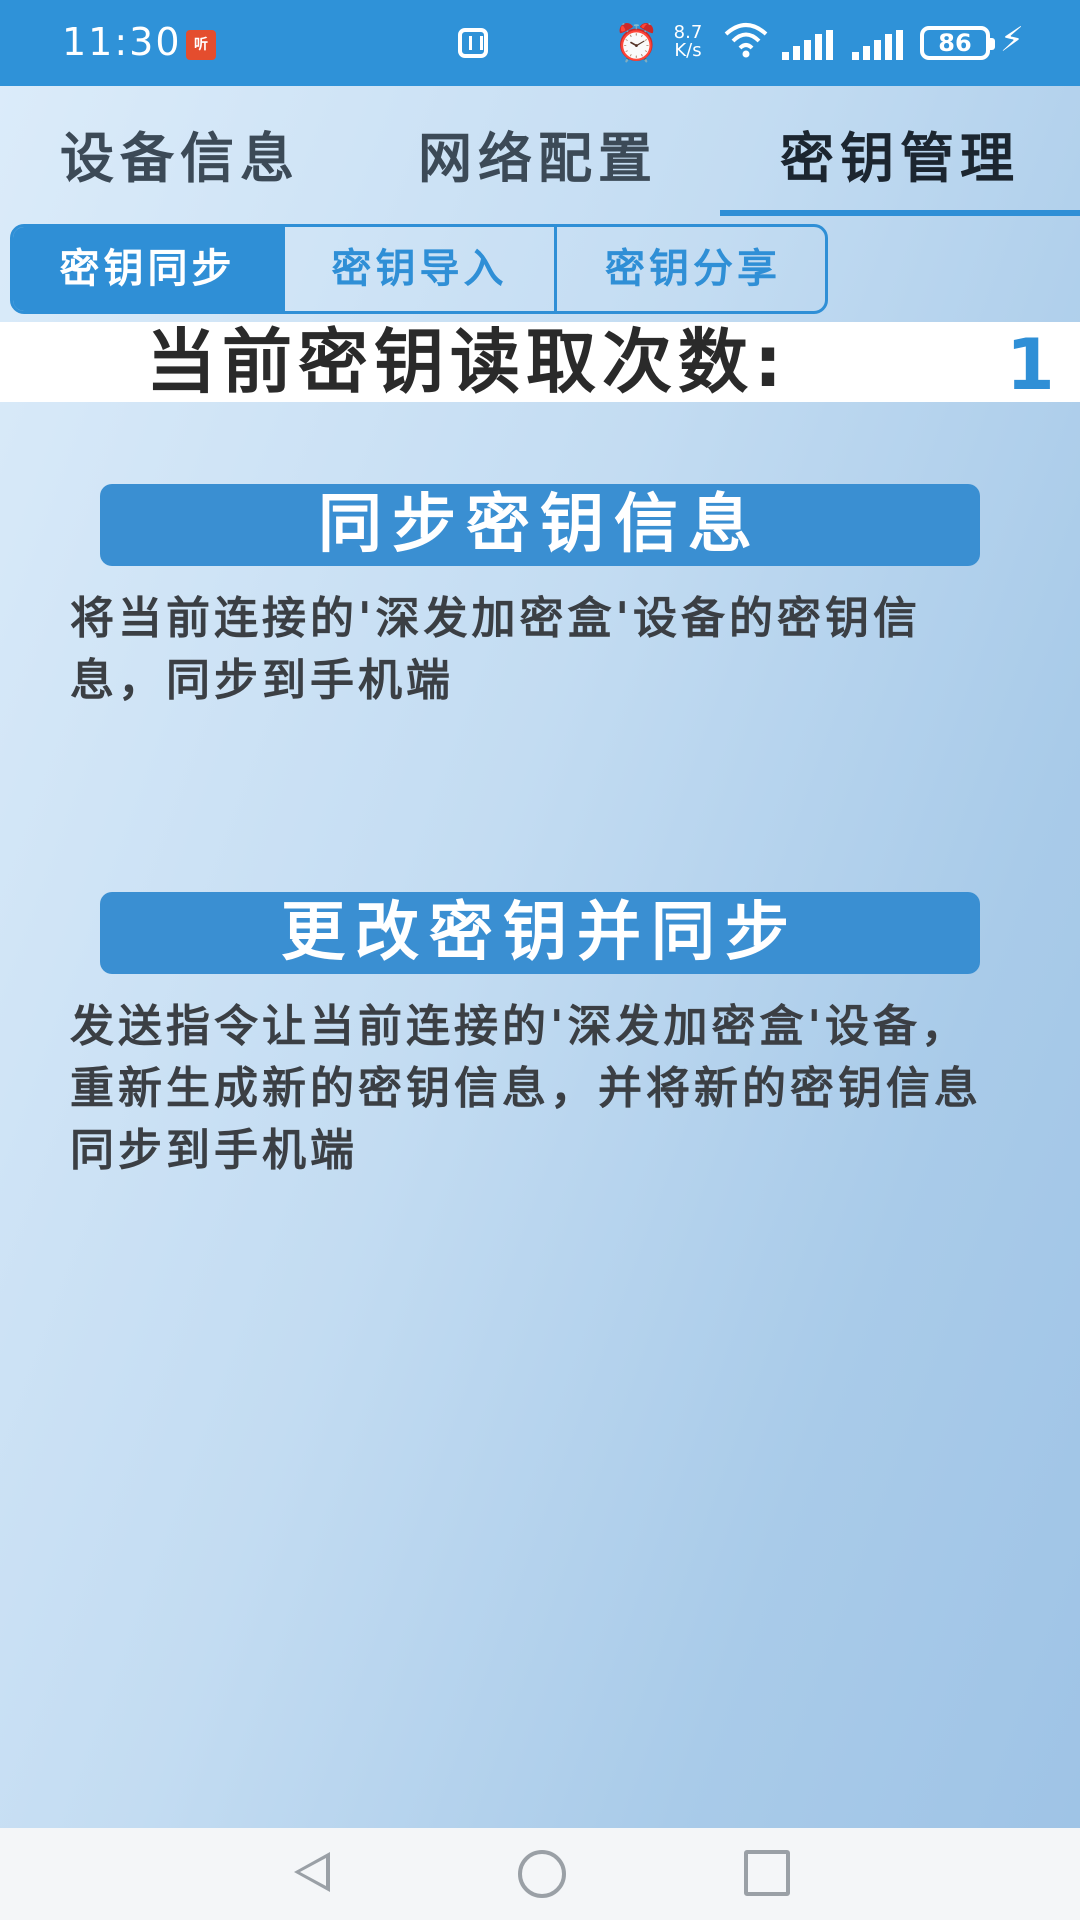  I want to click on subtab-key-share: 密钥分享, so click(691, 269).